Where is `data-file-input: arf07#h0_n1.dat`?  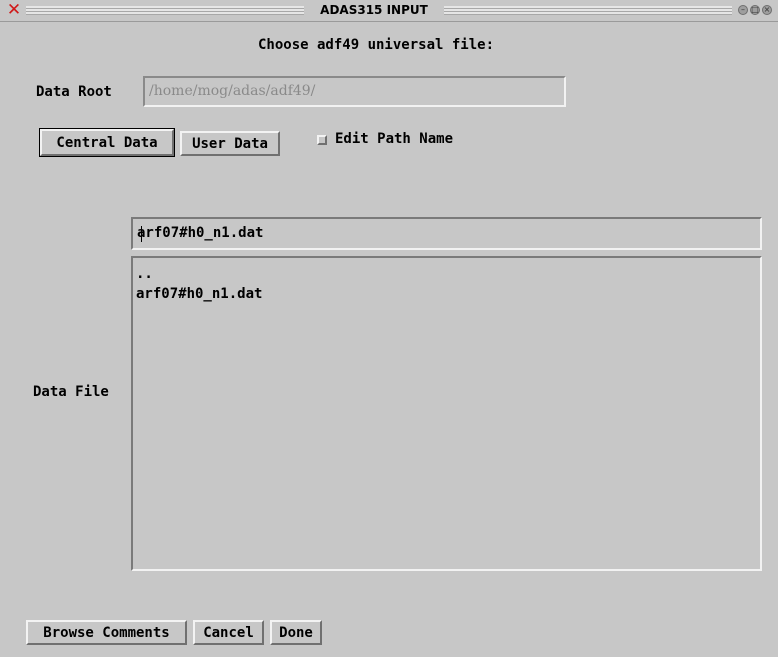 data-file-input: arf07#h0_n1.dat is located at coordinates (446, 233).